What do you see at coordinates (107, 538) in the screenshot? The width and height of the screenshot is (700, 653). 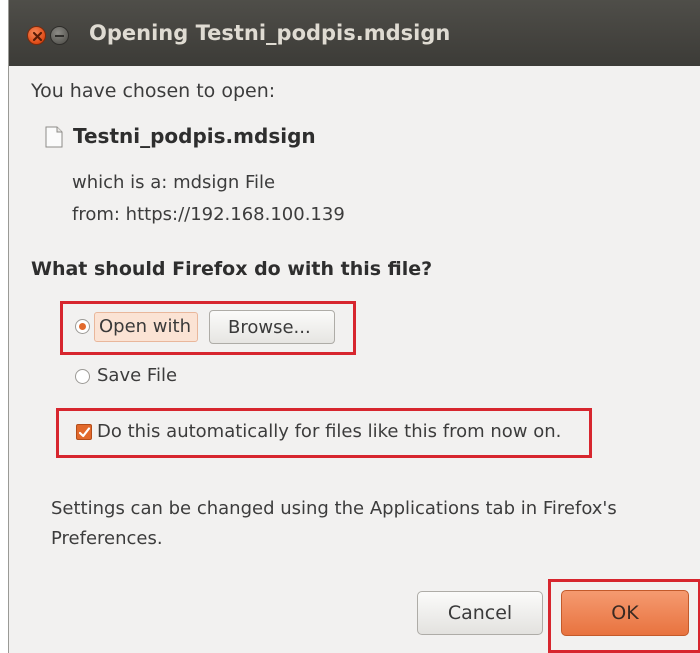 I see `settings-line-2: Preferences.` at bounding box center [107, 538].